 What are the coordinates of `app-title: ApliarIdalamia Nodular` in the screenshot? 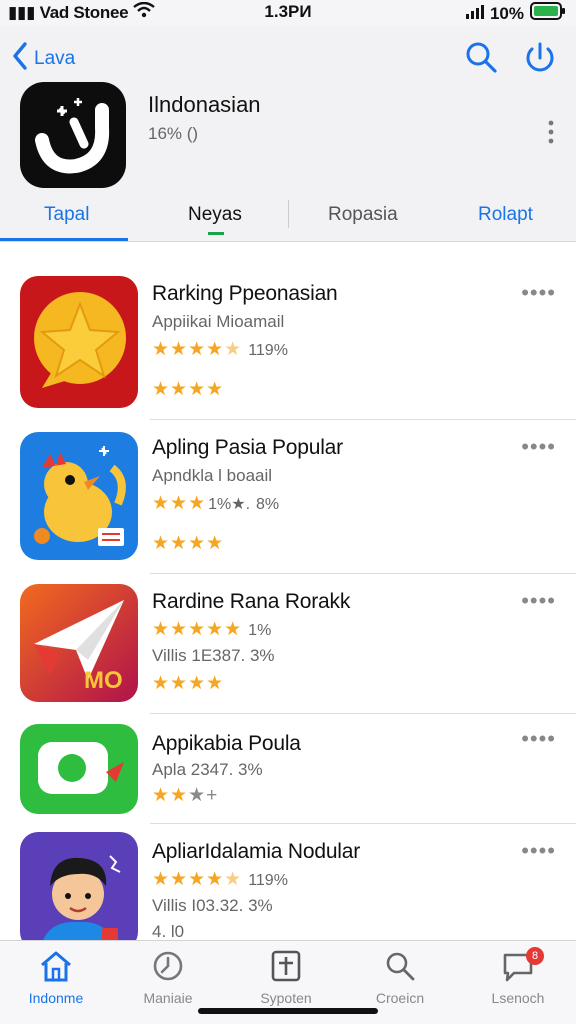 It's located at (256, 851).